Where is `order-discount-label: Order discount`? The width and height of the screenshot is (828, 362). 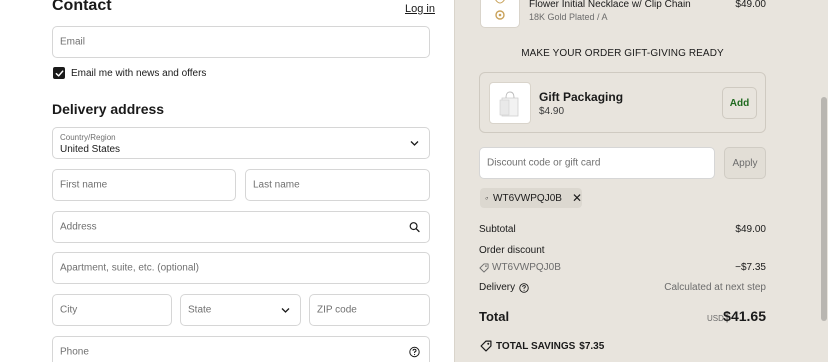 order-discount-label: Order discount is located at coordinates (512, 250).